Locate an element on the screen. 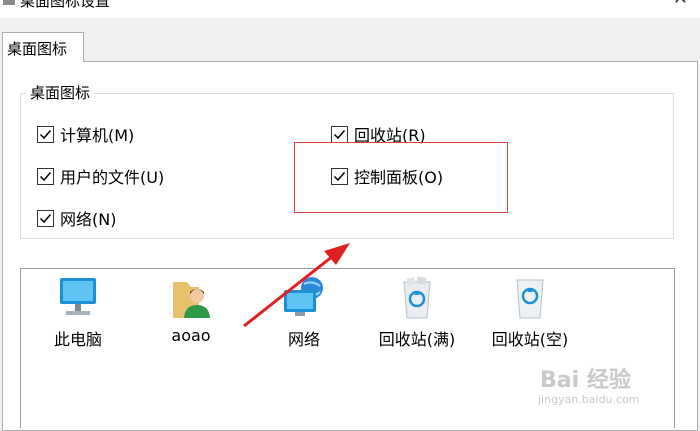  close-icon: ✕ is located at coordinates (680, 4).